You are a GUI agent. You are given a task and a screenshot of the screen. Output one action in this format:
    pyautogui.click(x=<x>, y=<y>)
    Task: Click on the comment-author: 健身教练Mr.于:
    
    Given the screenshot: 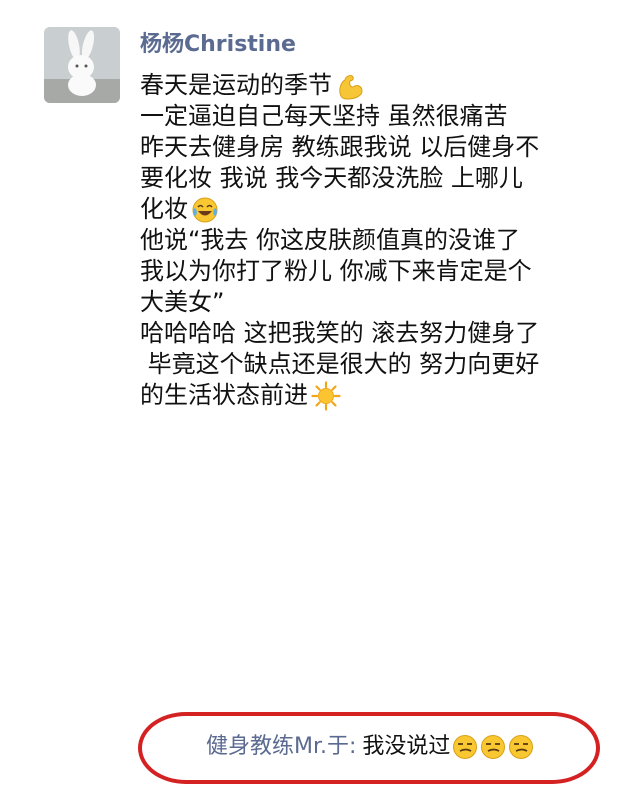 What is the action you would take?
    pyautogui.click(x=281, y=747)
    